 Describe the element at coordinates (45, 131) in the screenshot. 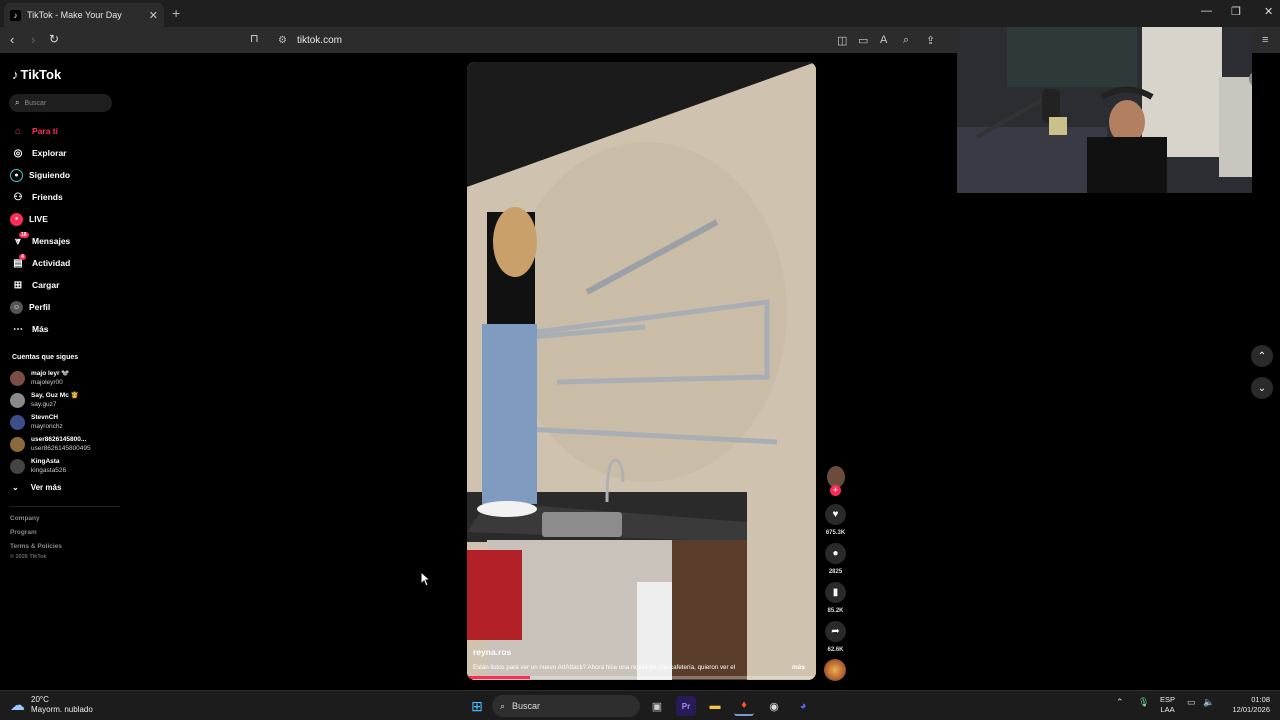

I see `nav-label: Para ti` at that location.